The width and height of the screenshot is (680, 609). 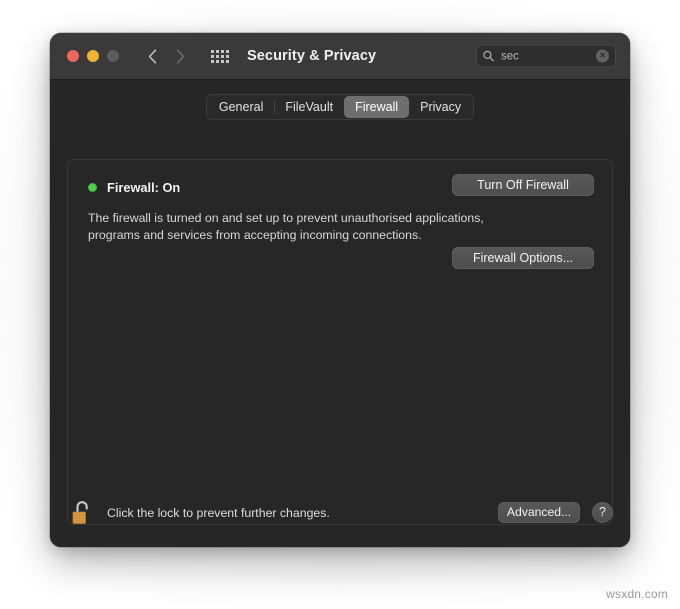 What do you see at coordinates (220, 56) in the screenshot?
I see `show-all-grid-icon` at bounding box center [220, 56].